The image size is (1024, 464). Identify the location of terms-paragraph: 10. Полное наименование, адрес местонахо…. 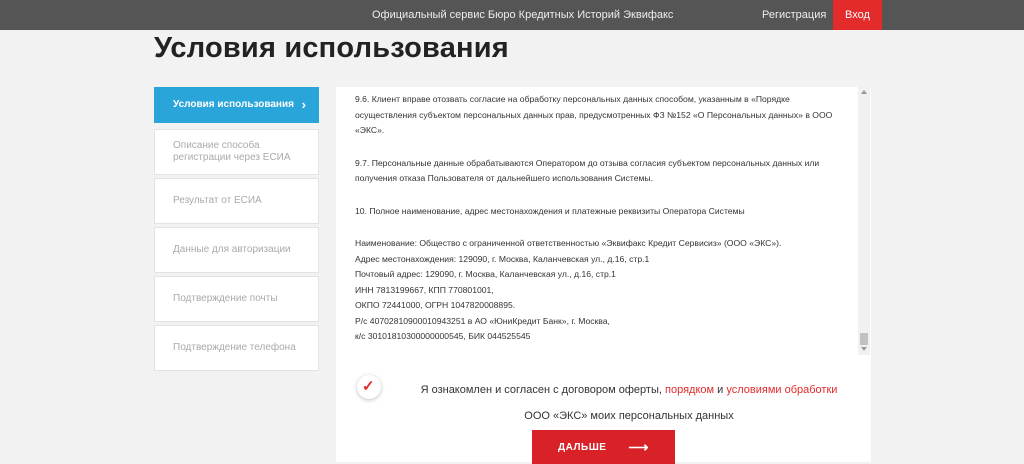
(550, 210).